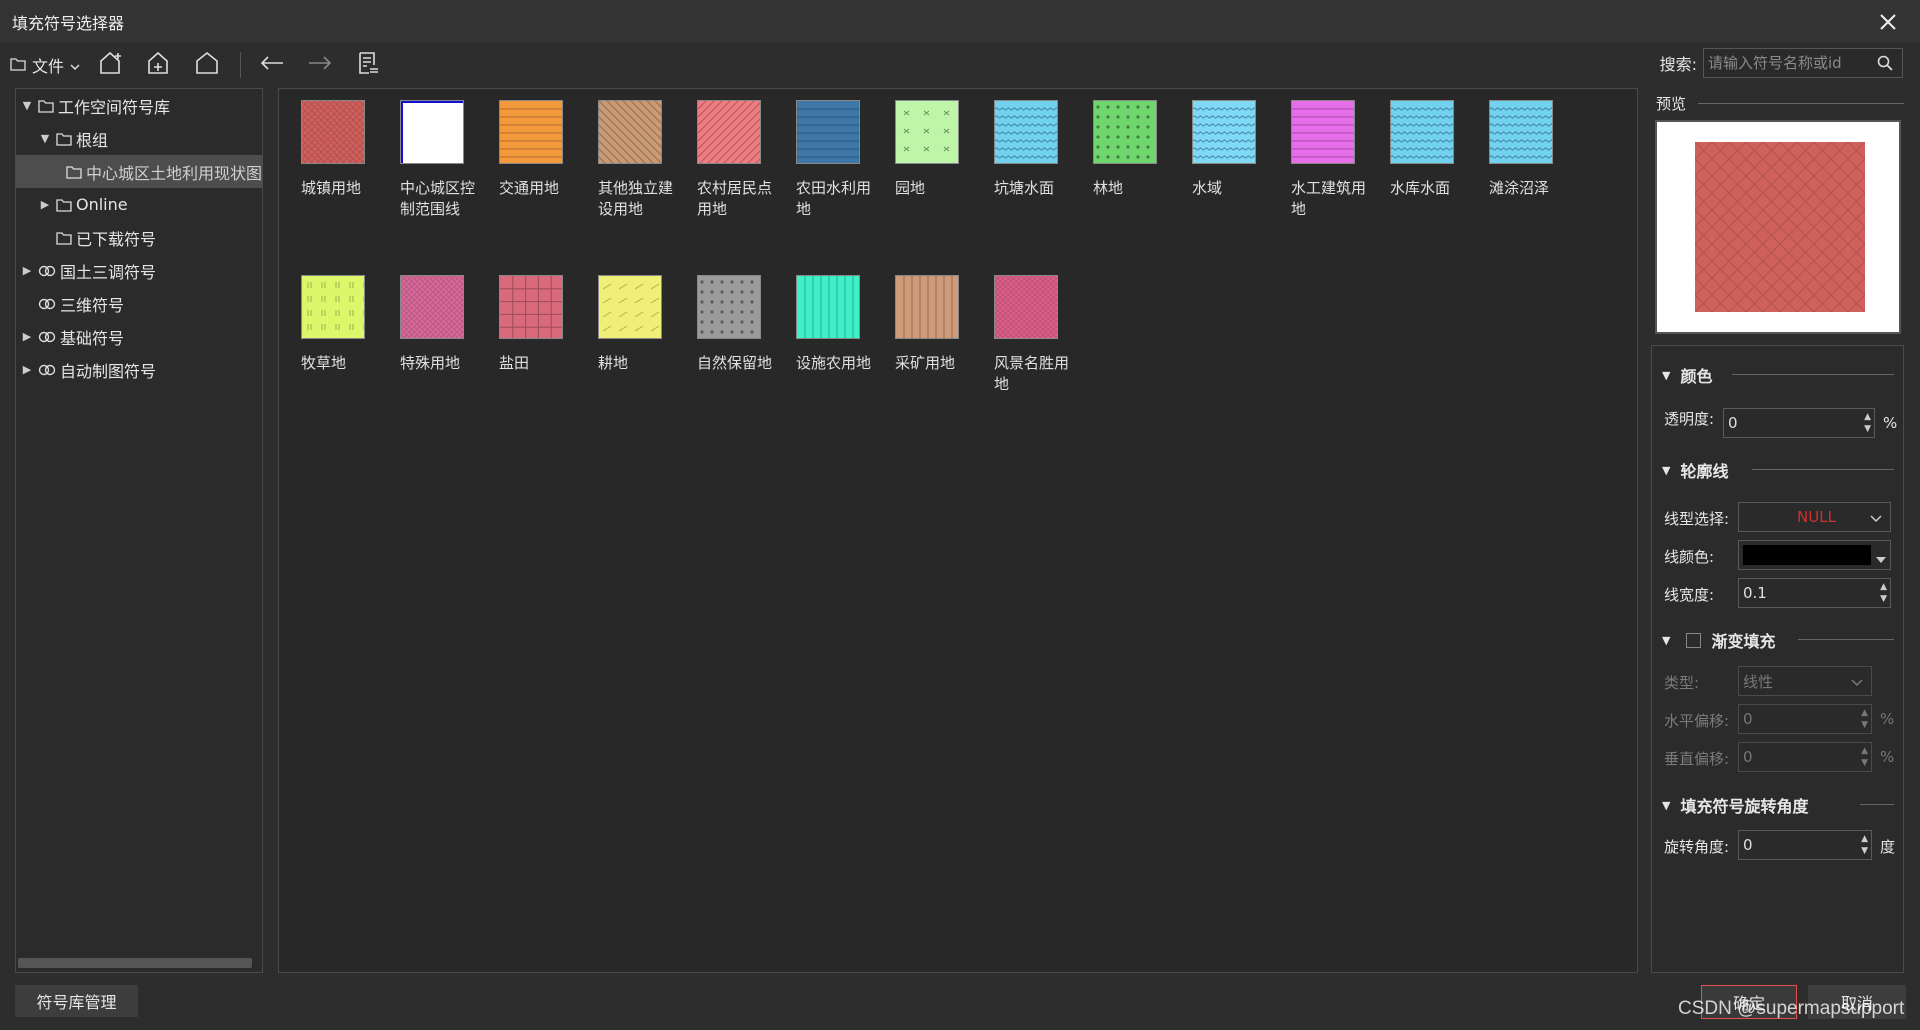 The width and height of the screenshot is (1920, 1030). I want to click on symbol-item: 特殊用地, so click(433, 324).